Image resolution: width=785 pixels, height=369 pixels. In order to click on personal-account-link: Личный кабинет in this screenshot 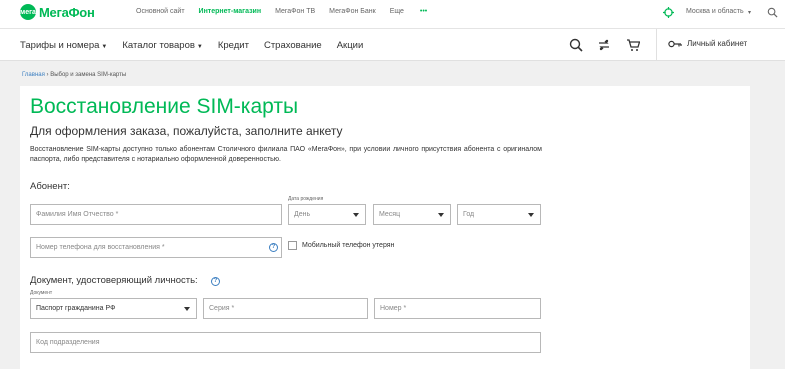, I will do `click(707, 43)`.